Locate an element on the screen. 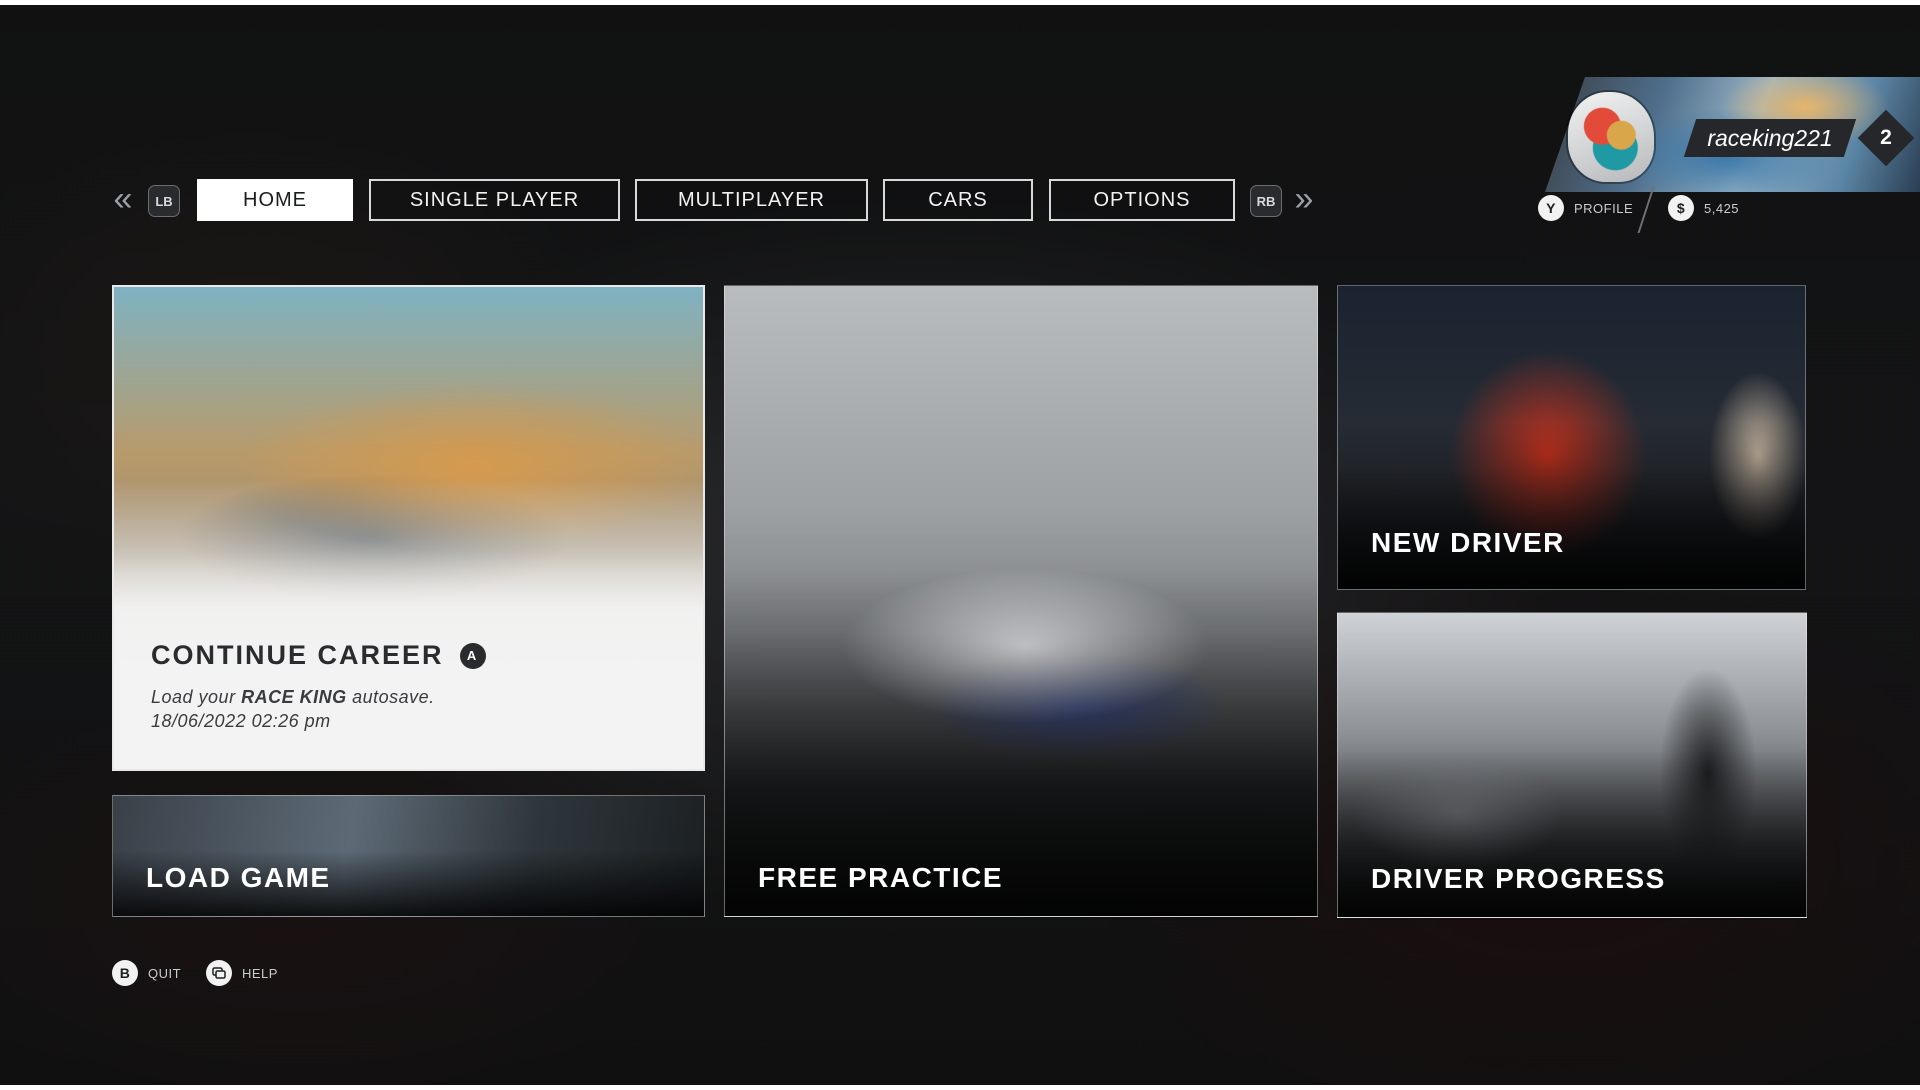 This screenshot has width=1920, height=1090. profile-divider is located at coordinates (1646, 210).